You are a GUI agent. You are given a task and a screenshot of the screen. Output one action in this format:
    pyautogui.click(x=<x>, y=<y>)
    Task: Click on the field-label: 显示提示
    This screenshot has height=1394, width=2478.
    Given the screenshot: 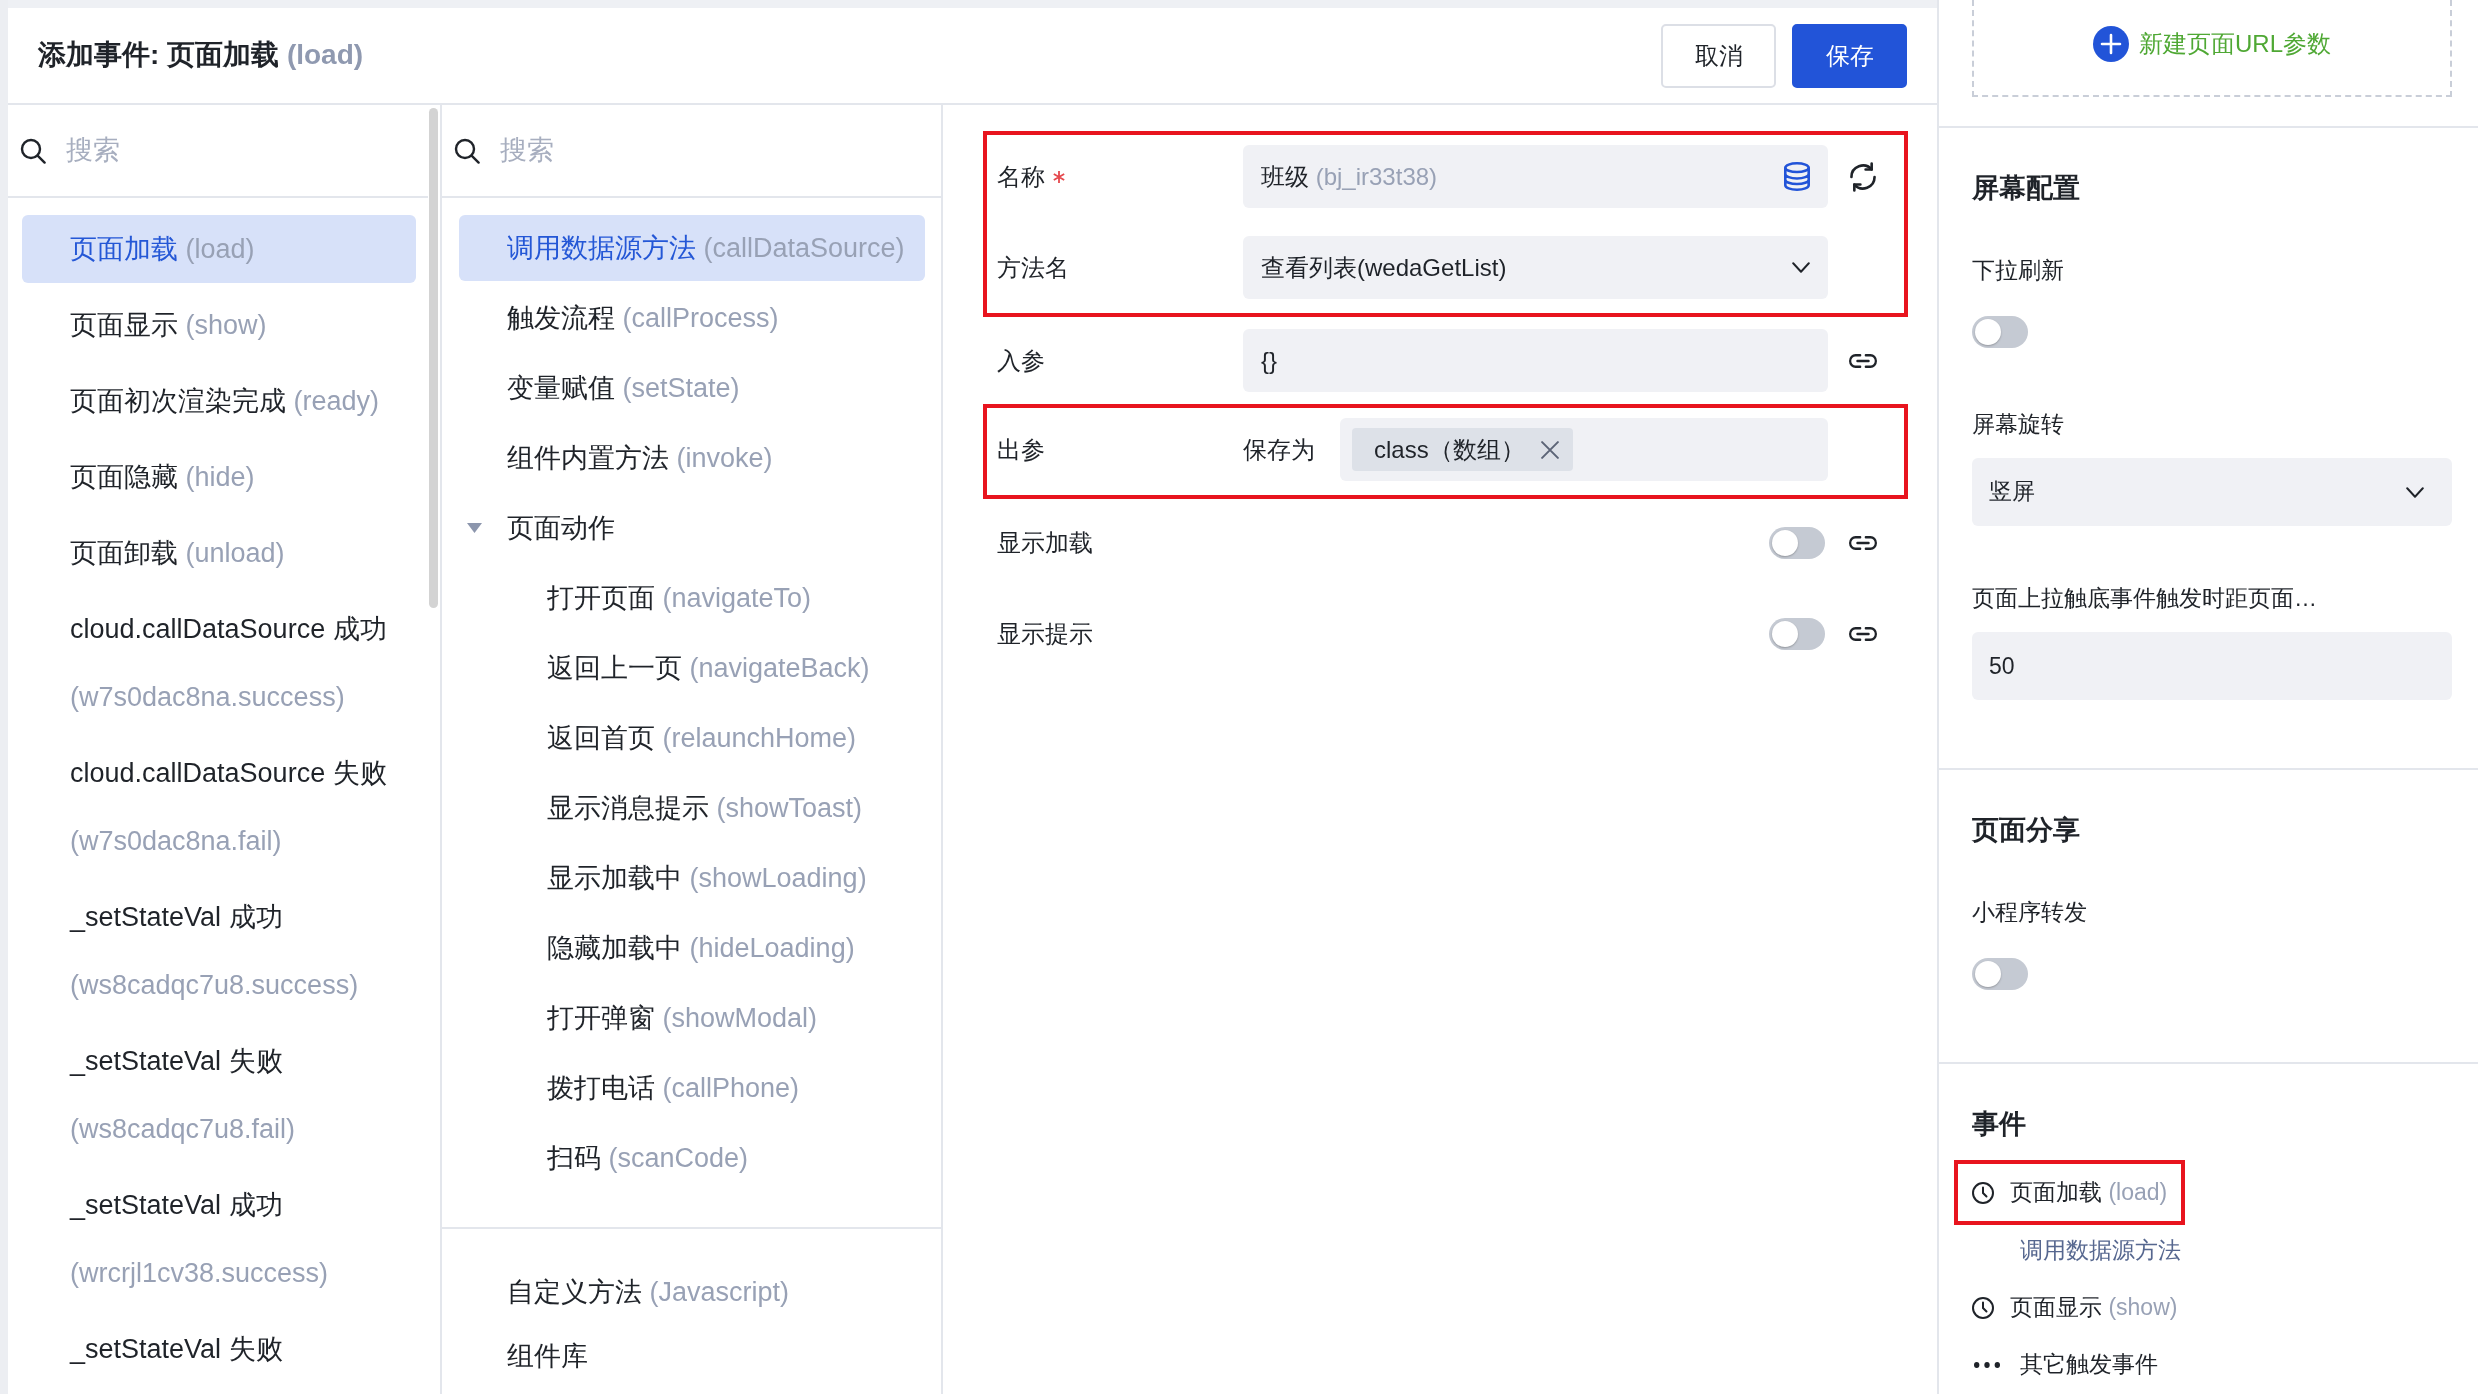 What is the action you would take?
    pyautogui.click(x=1045, y=633)
    